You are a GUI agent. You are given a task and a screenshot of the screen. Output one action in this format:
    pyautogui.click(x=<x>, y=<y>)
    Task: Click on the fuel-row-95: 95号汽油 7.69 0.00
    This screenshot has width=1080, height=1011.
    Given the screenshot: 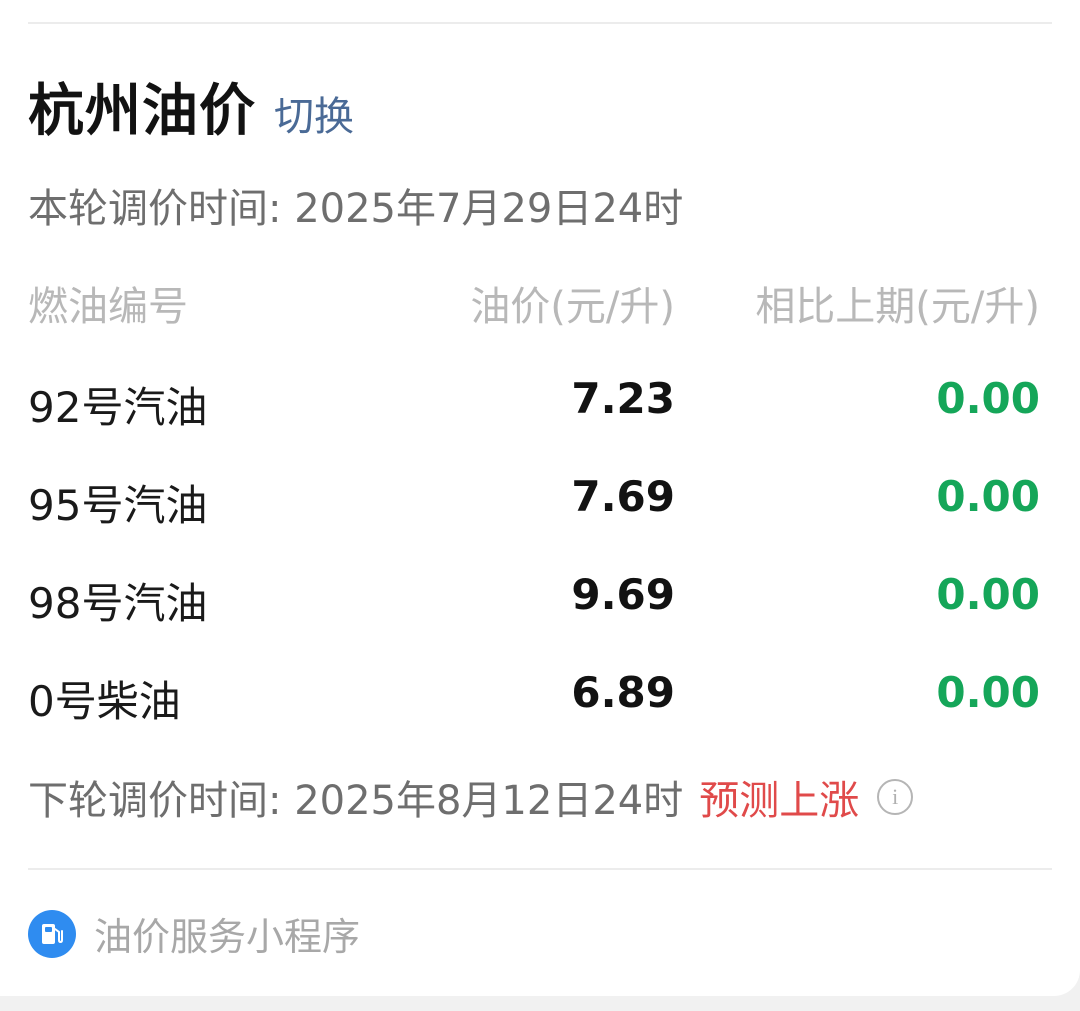 What is the action you would take?
    pyautogui.click(x=540, y=517)
    